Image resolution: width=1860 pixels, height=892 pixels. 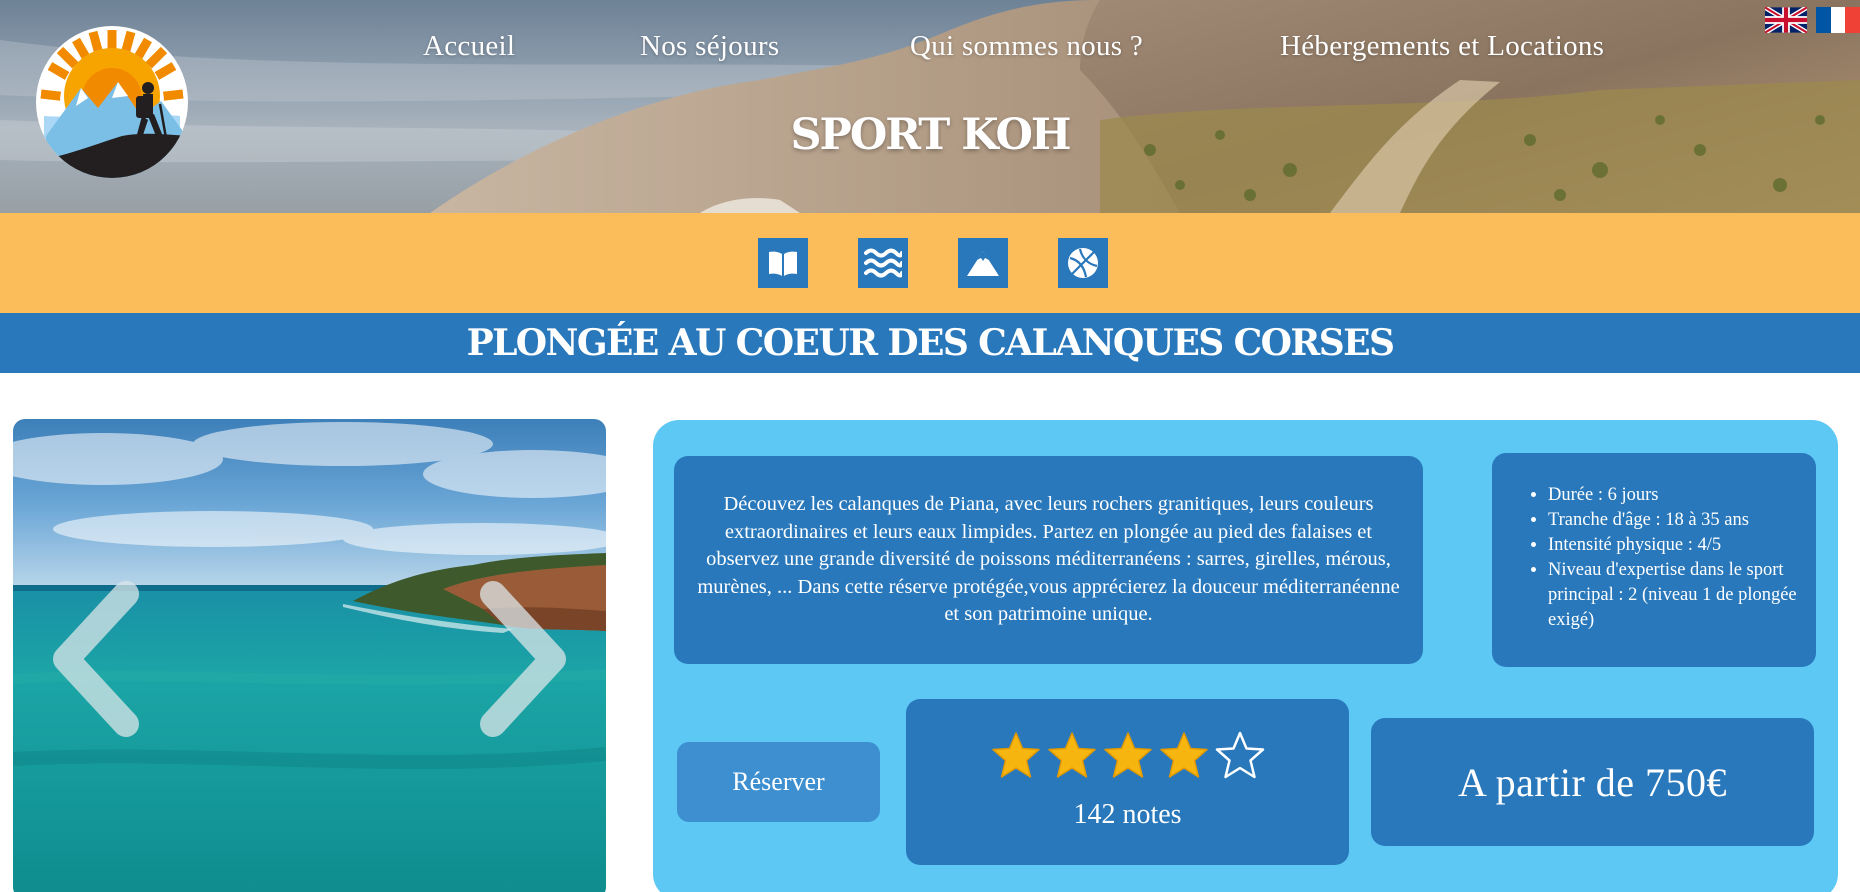 I want to click on reserve-button: Réserver, so click(x=778, y=782).